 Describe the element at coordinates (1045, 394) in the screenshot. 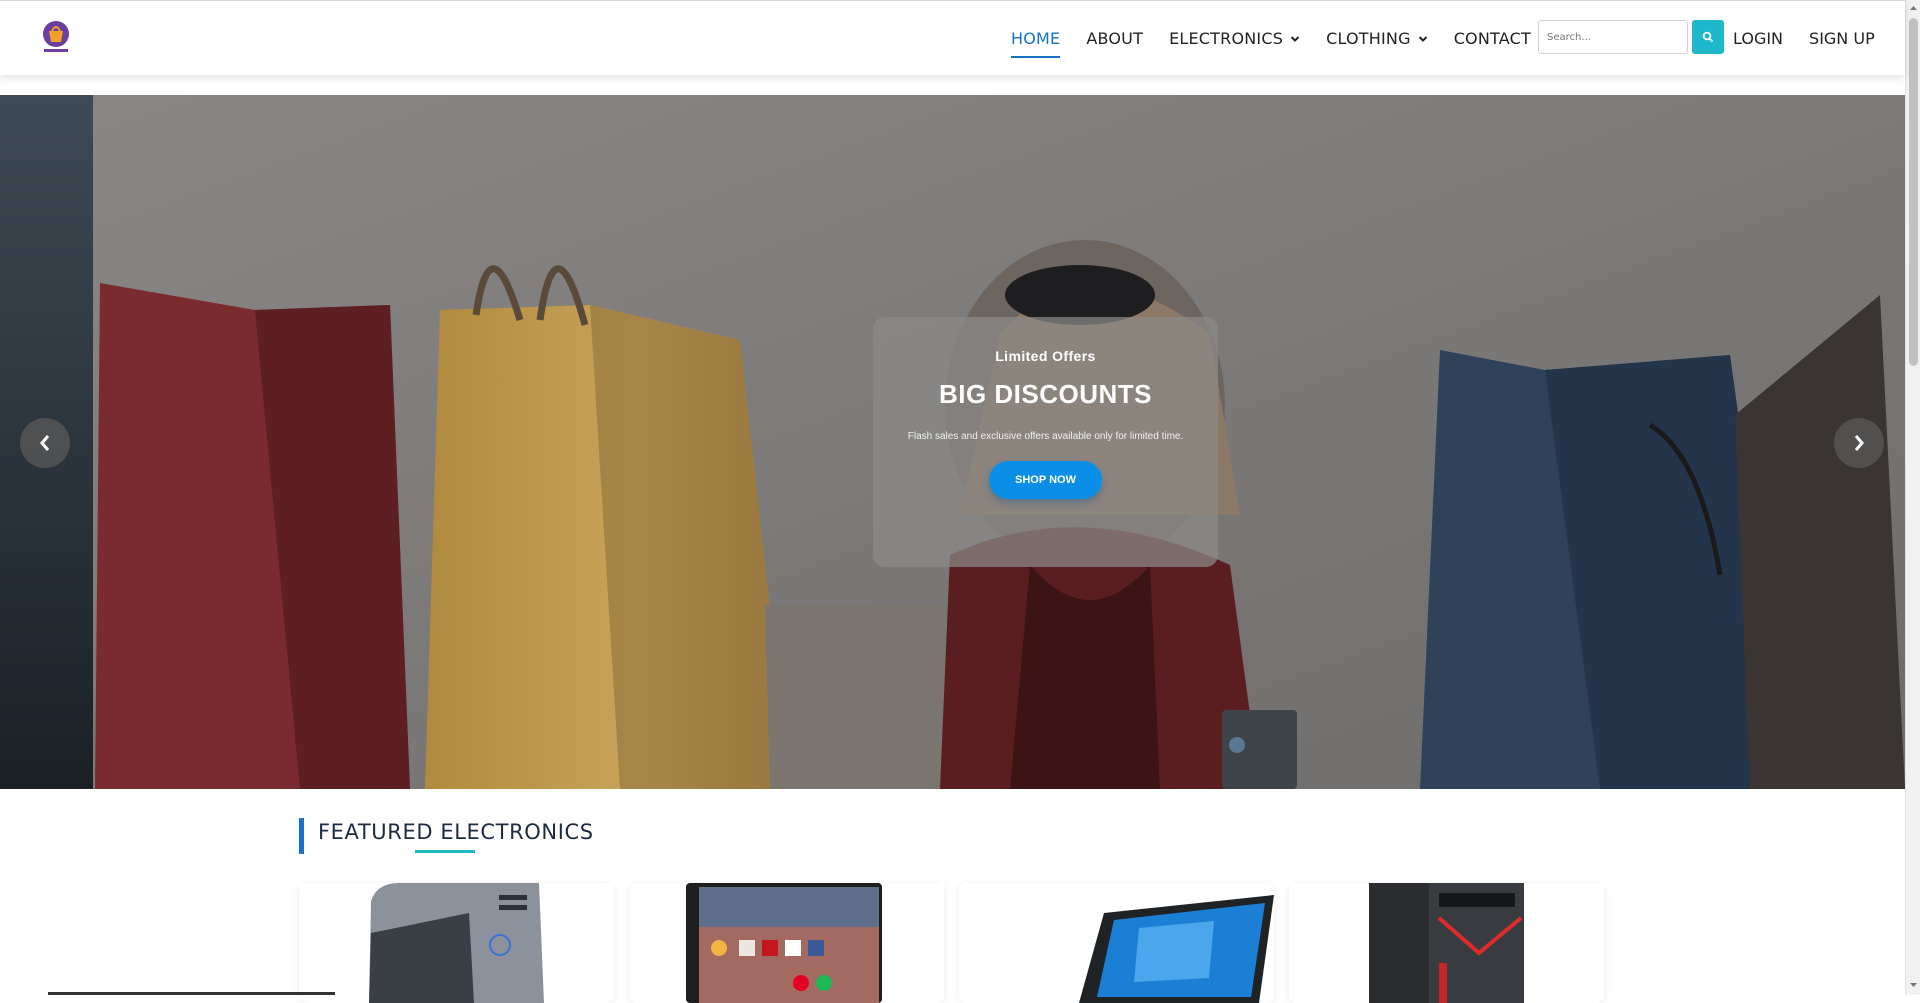

I see `hero-title: BIG DISCOUNTS` at that location.